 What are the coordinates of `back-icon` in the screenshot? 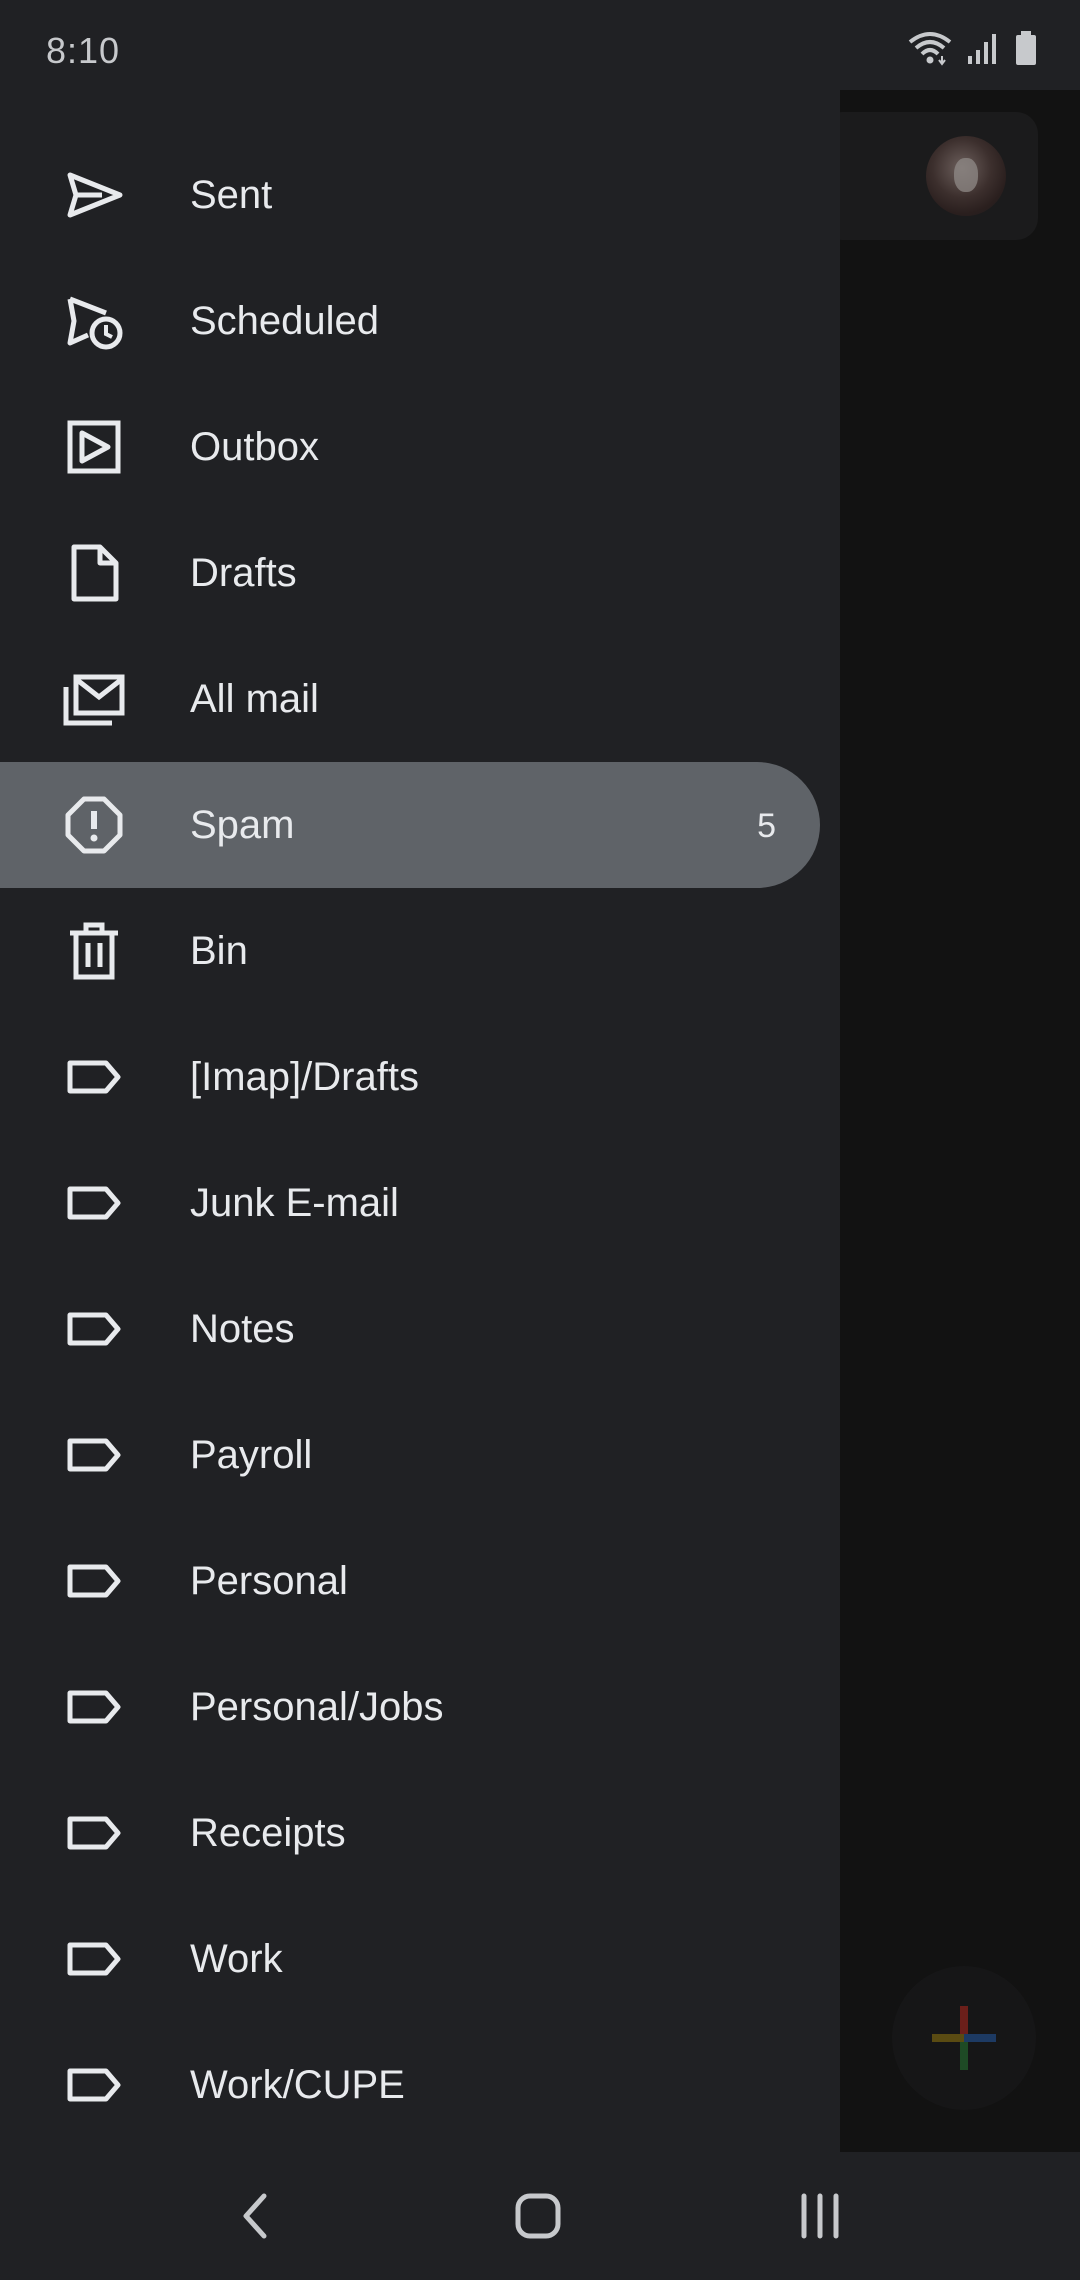 It's located at (256, 2216).